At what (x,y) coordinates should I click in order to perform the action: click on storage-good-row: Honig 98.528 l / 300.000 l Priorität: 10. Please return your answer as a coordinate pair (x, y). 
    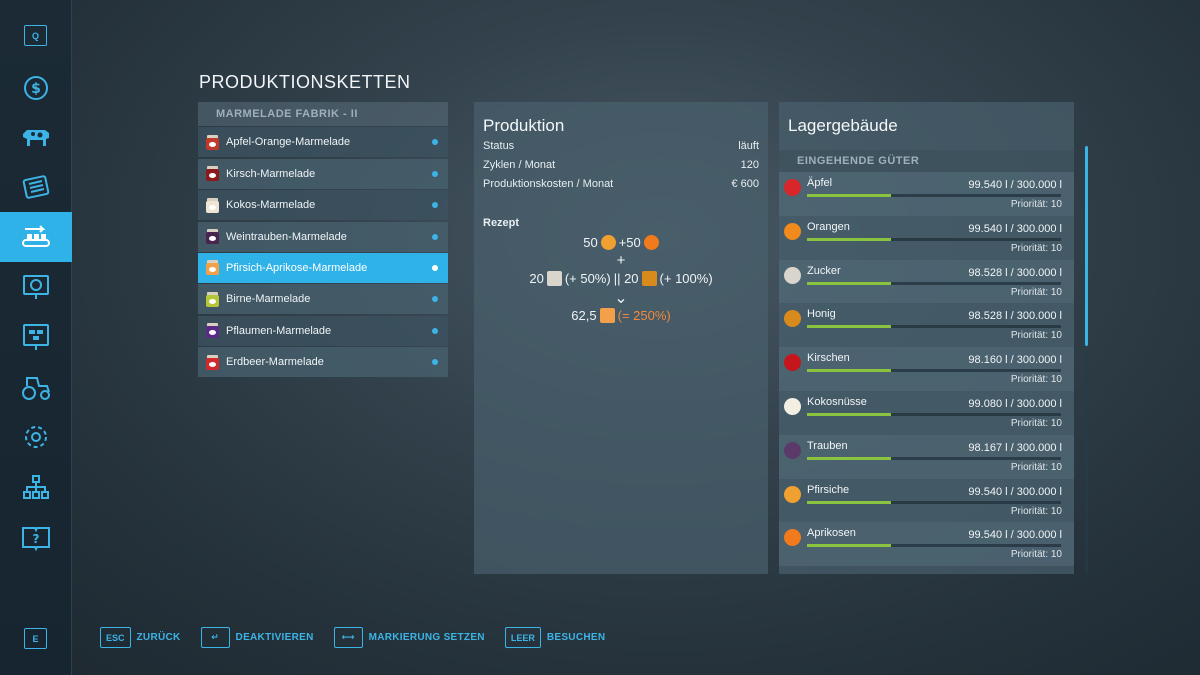
    Looking at the image, I should click on (926, 325).